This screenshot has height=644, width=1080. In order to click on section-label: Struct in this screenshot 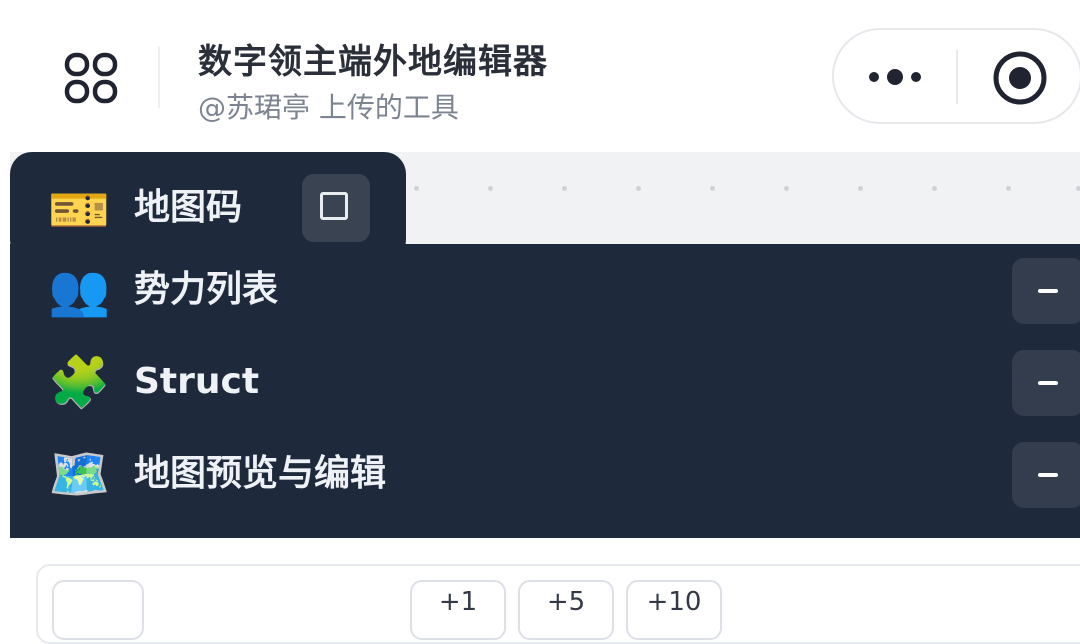, I will do `click(197, 381)`.